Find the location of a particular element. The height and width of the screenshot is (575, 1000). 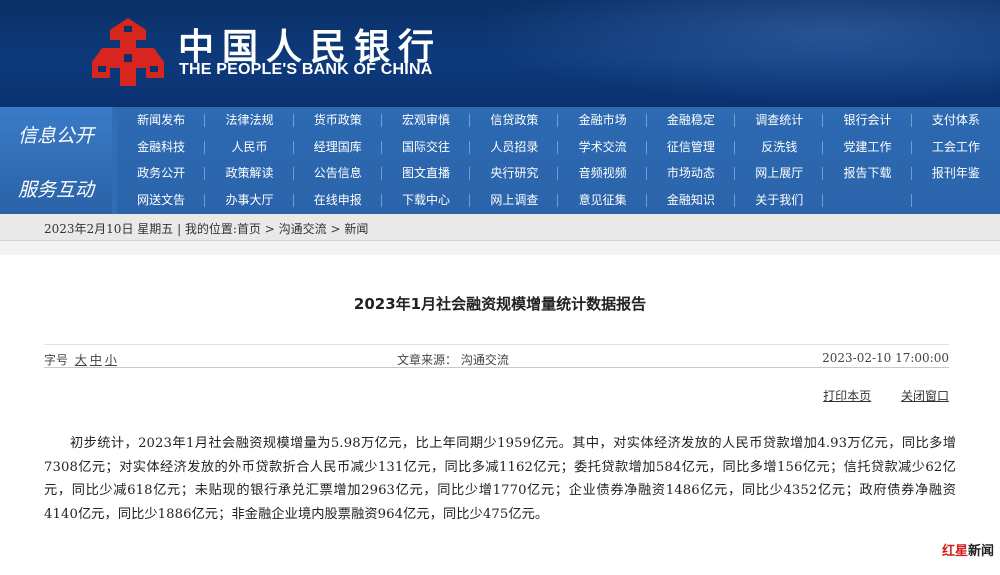

nav-link: 政策解读 is located at coordinates (249, 173).